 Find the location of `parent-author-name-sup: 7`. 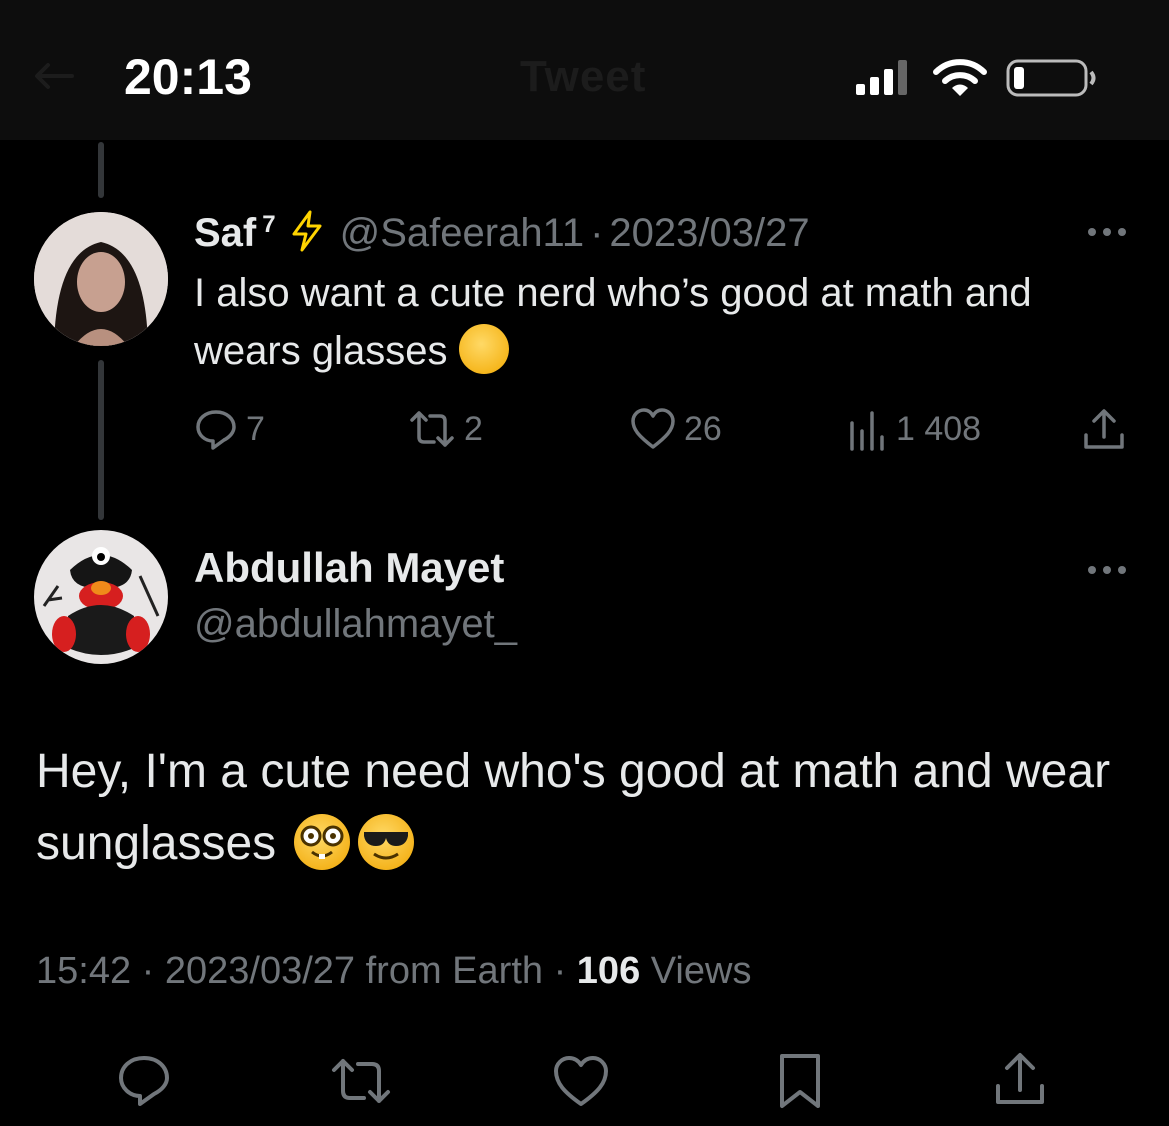

parent-author-name-sup: 7 is located at coordinates (269, 224).